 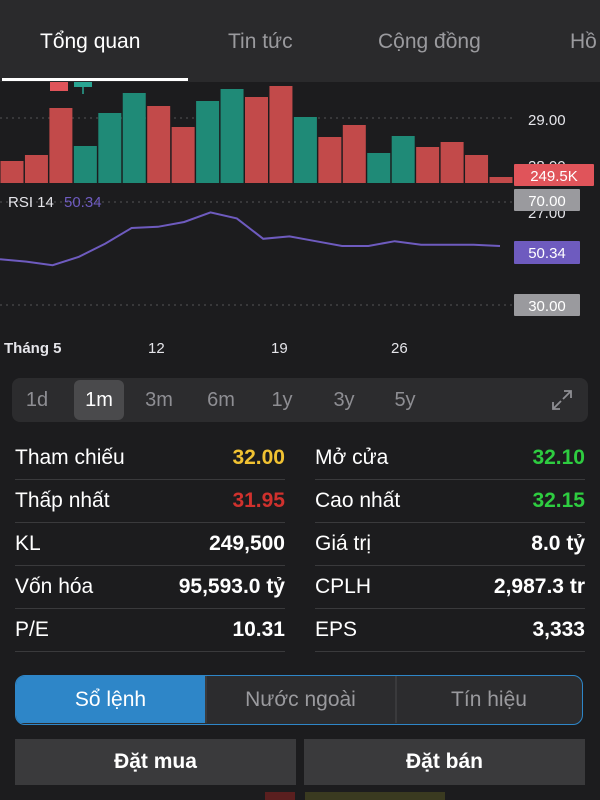 I want to click on tab-news: Tin tức, so click(x=260, y=42).